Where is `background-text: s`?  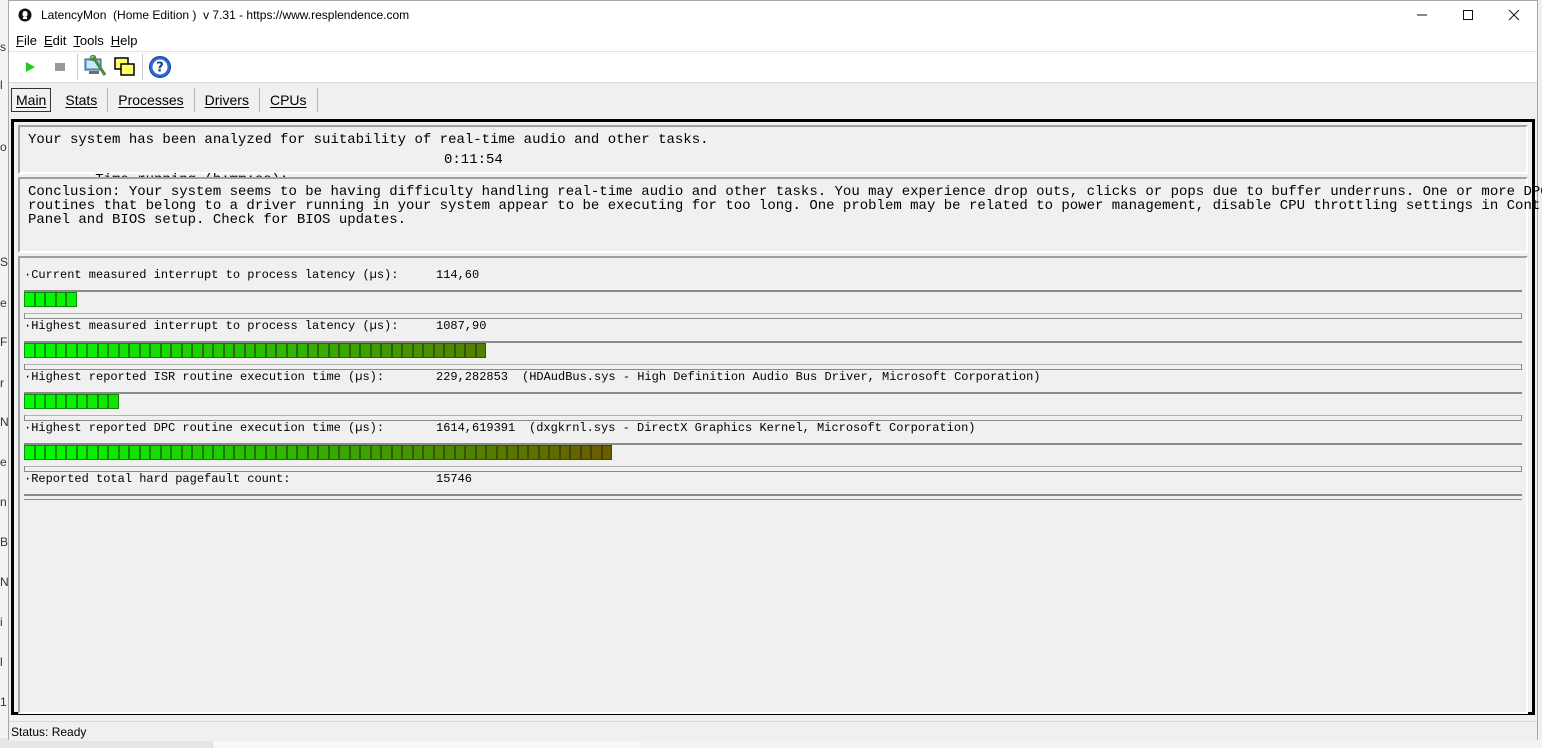
background-text: s is located at coordinates (3, 47).